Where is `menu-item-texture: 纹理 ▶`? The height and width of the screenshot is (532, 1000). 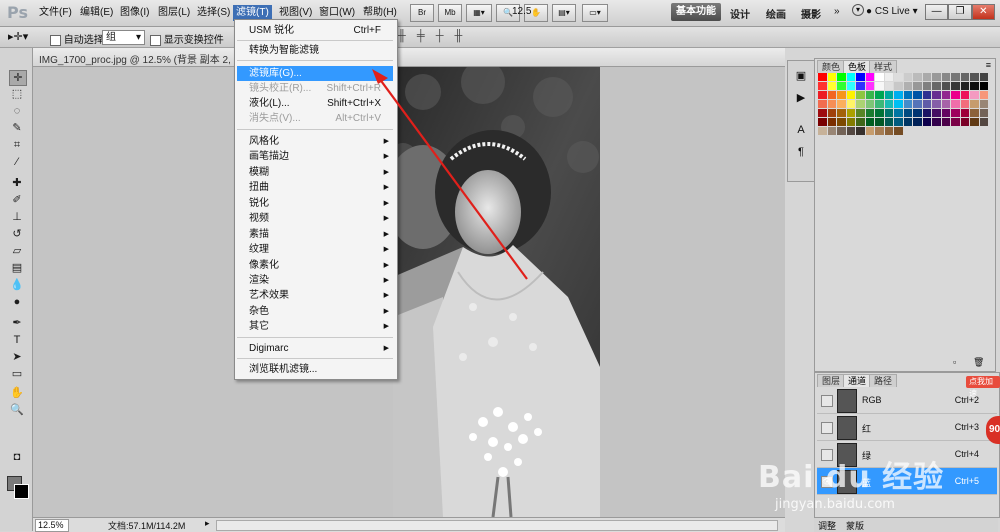
menu-item-texture: 纹理 ▶ is located at coordinates (315, 249).